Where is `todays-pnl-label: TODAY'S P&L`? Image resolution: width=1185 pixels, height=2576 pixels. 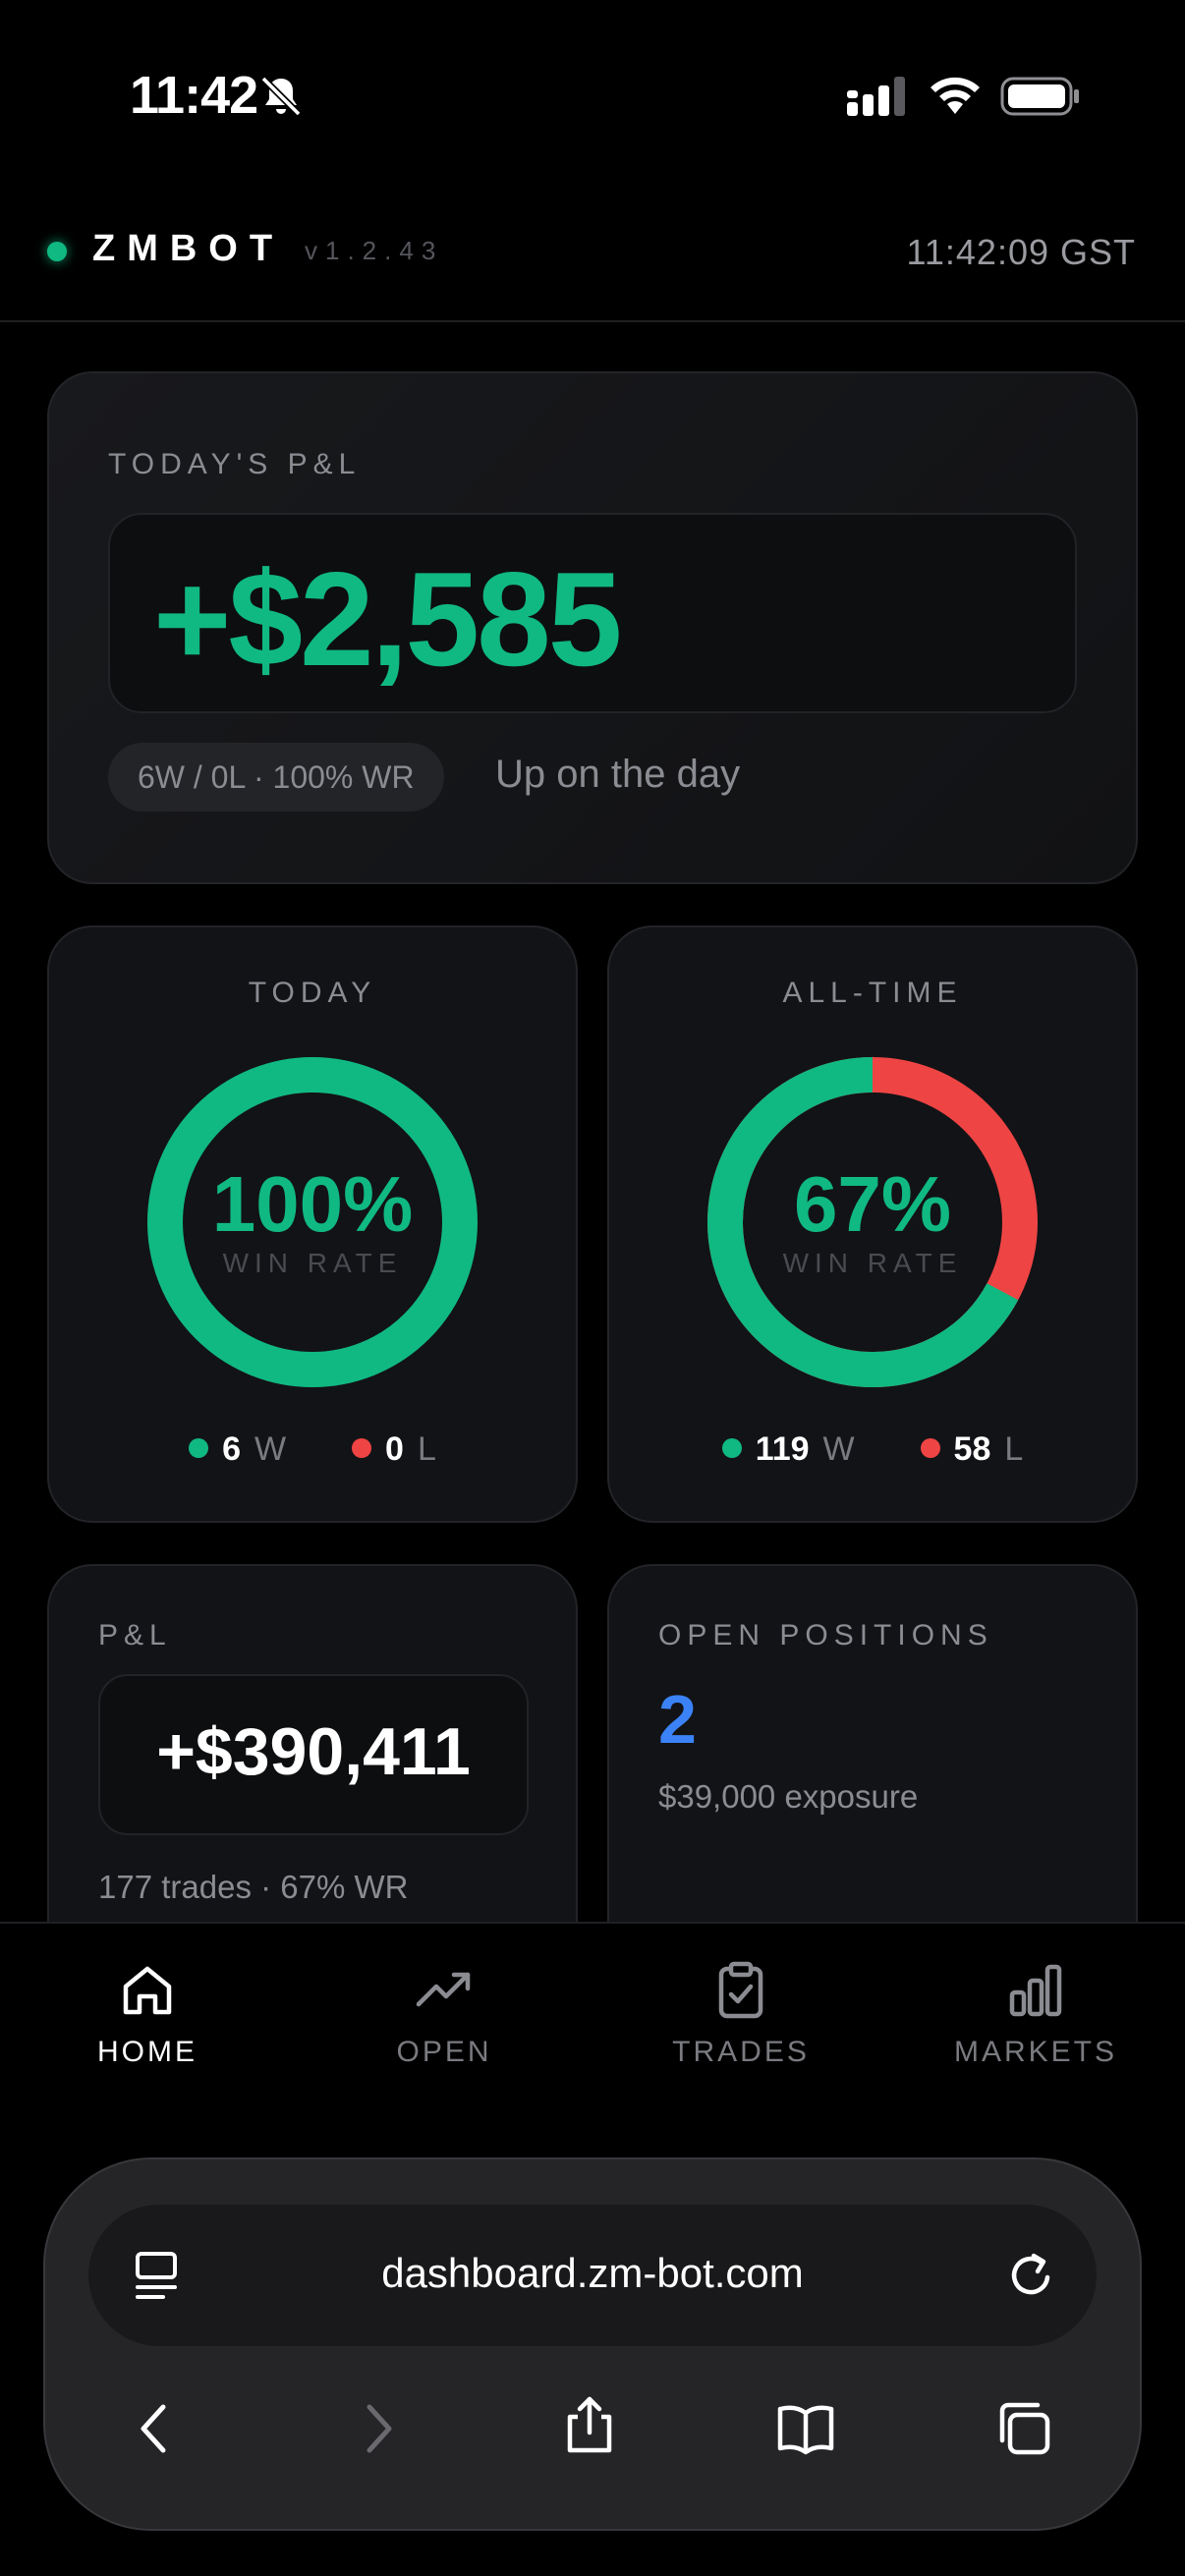
todays-pnl-label: TODAY'S P&L is located at coordinates (235, 464).